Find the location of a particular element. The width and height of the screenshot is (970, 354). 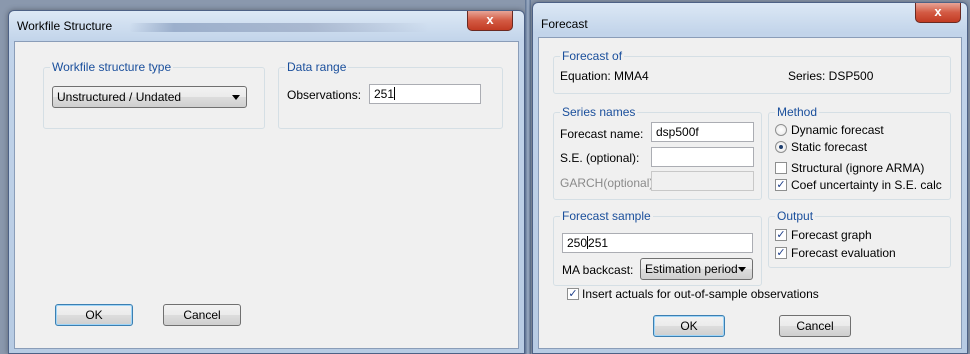

series-text: Series: DSP500 is located at coordinates (831, 76).